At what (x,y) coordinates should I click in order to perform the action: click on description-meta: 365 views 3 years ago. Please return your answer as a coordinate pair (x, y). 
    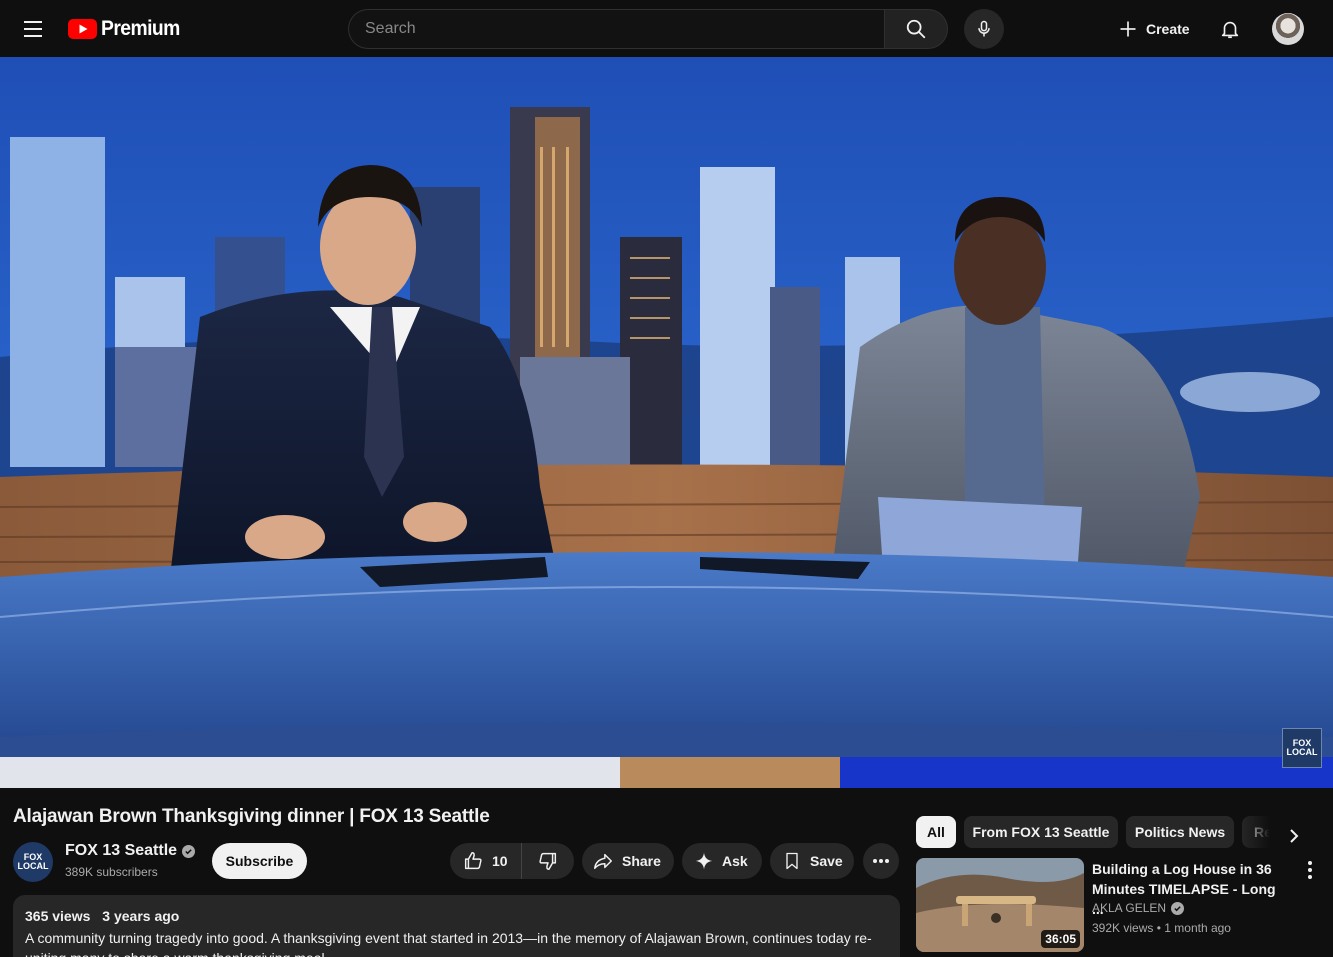
    Looking at the image, I should click on (456, 916).